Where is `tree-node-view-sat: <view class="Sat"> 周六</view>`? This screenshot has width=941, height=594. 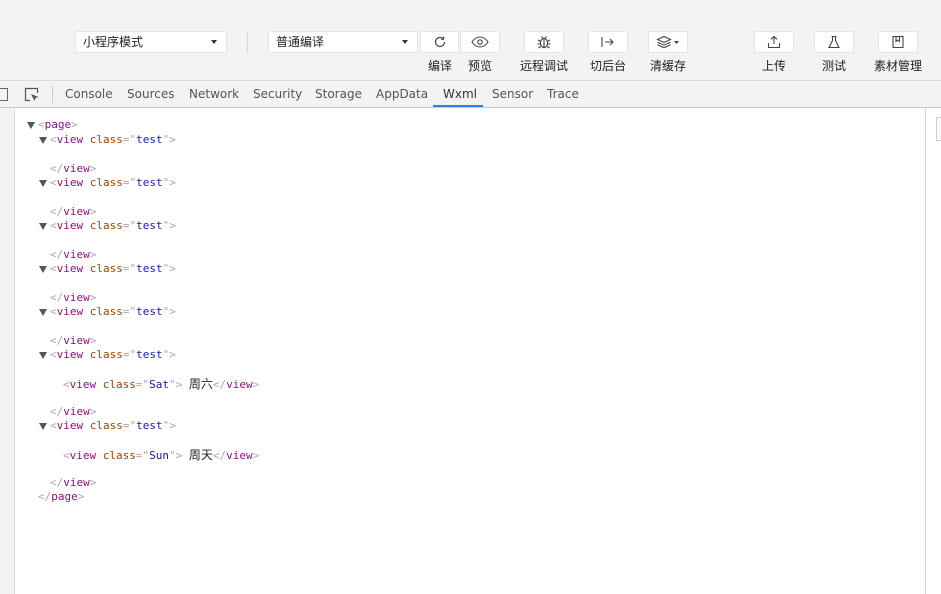
tree-node-view-sat: <view class="Sat"> 周六</view> is located at coordinates (161, 384).